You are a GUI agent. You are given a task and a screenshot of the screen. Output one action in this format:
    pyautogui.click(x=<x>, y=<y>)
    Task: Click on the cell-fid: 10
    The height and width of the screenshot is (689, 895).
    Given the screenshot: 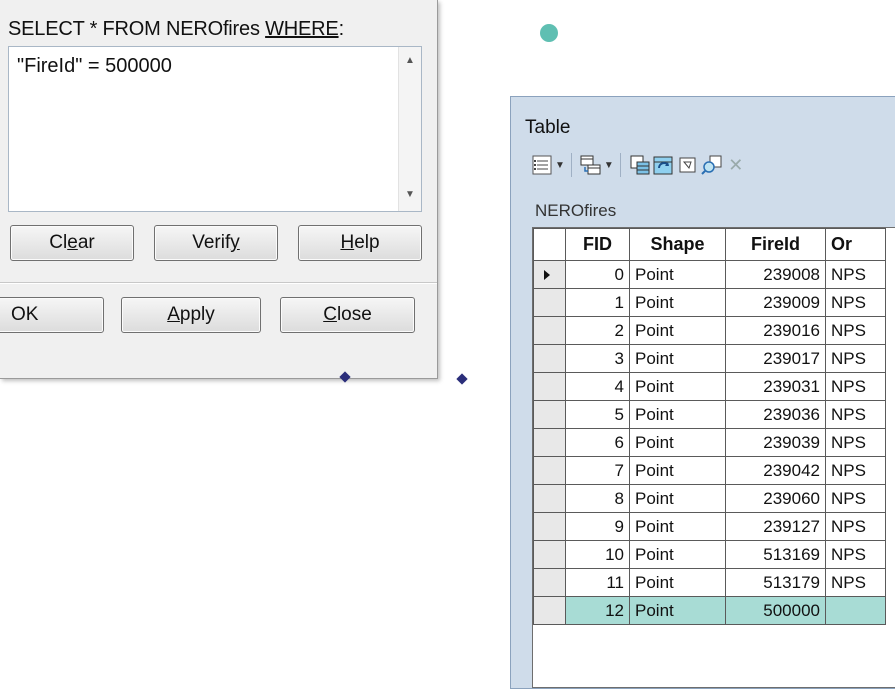 What is the action you would take?
    pyautogui.click(x=597, y=554)
    